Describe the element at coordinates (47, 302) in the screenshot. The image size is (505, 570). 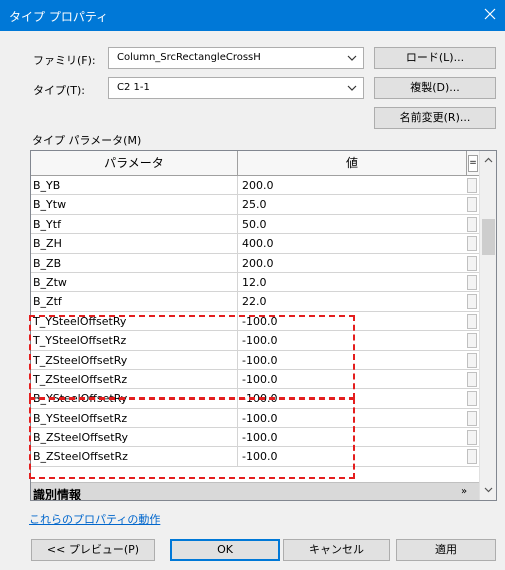
I see `parameter-name: B_Ztf` at that location.